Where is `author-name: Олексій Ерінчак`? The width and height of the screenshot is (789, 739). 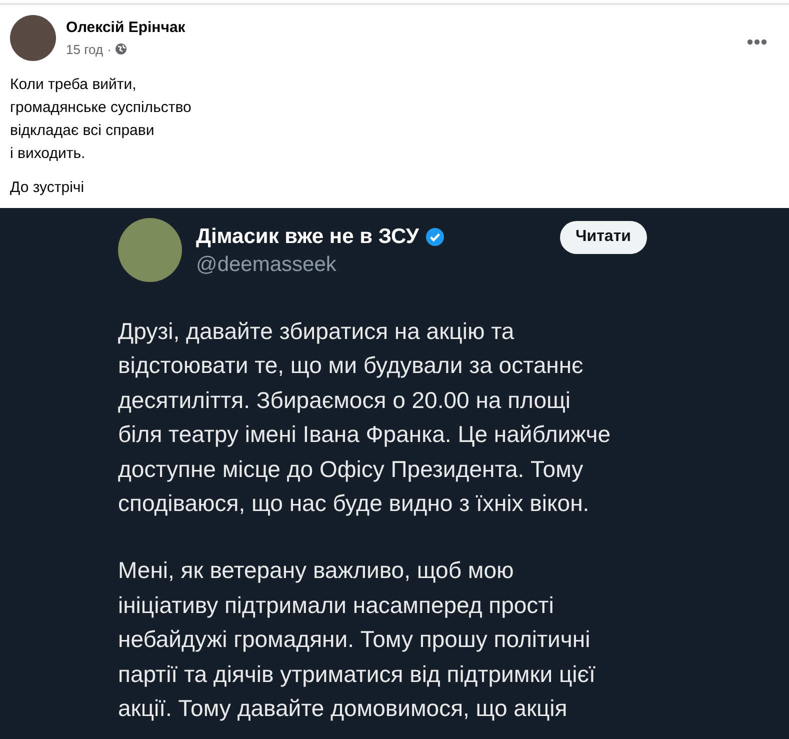 author-name: Олексій Ерінчак is located at coordinates (126, 28).